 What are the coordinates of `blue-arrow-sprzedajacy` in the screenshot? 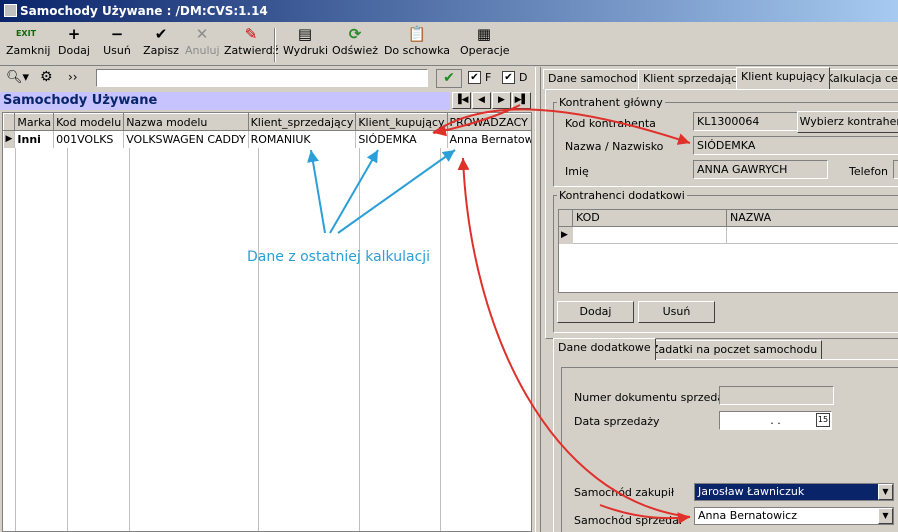 It's located at (316, 191).